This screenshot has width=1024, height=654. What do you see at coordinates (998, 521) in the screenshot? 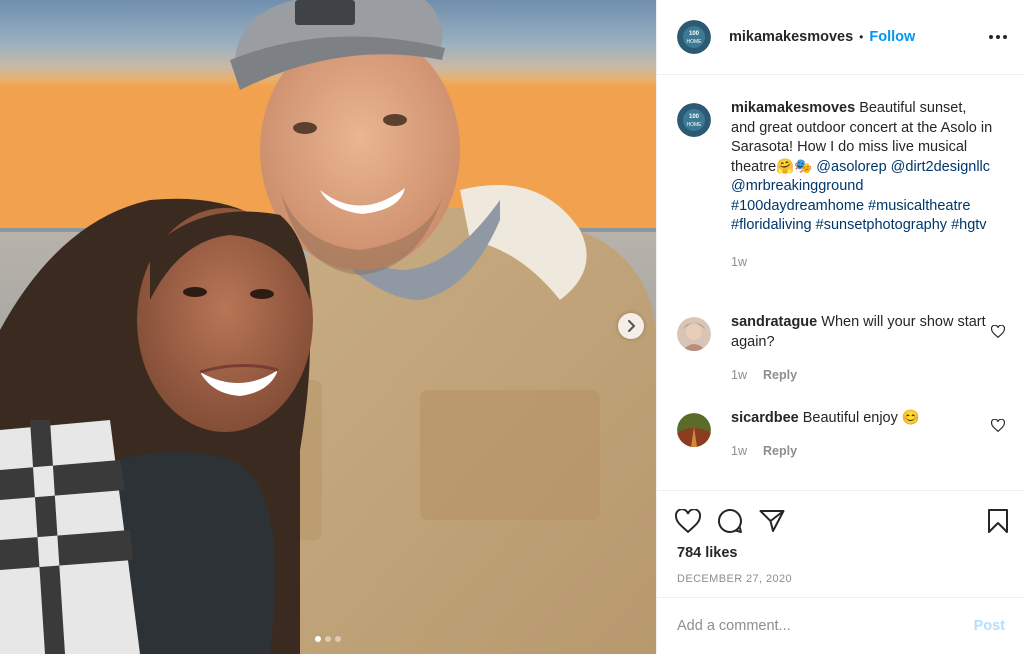
I see `bookmark-icon` at bounding box center [998, 521].